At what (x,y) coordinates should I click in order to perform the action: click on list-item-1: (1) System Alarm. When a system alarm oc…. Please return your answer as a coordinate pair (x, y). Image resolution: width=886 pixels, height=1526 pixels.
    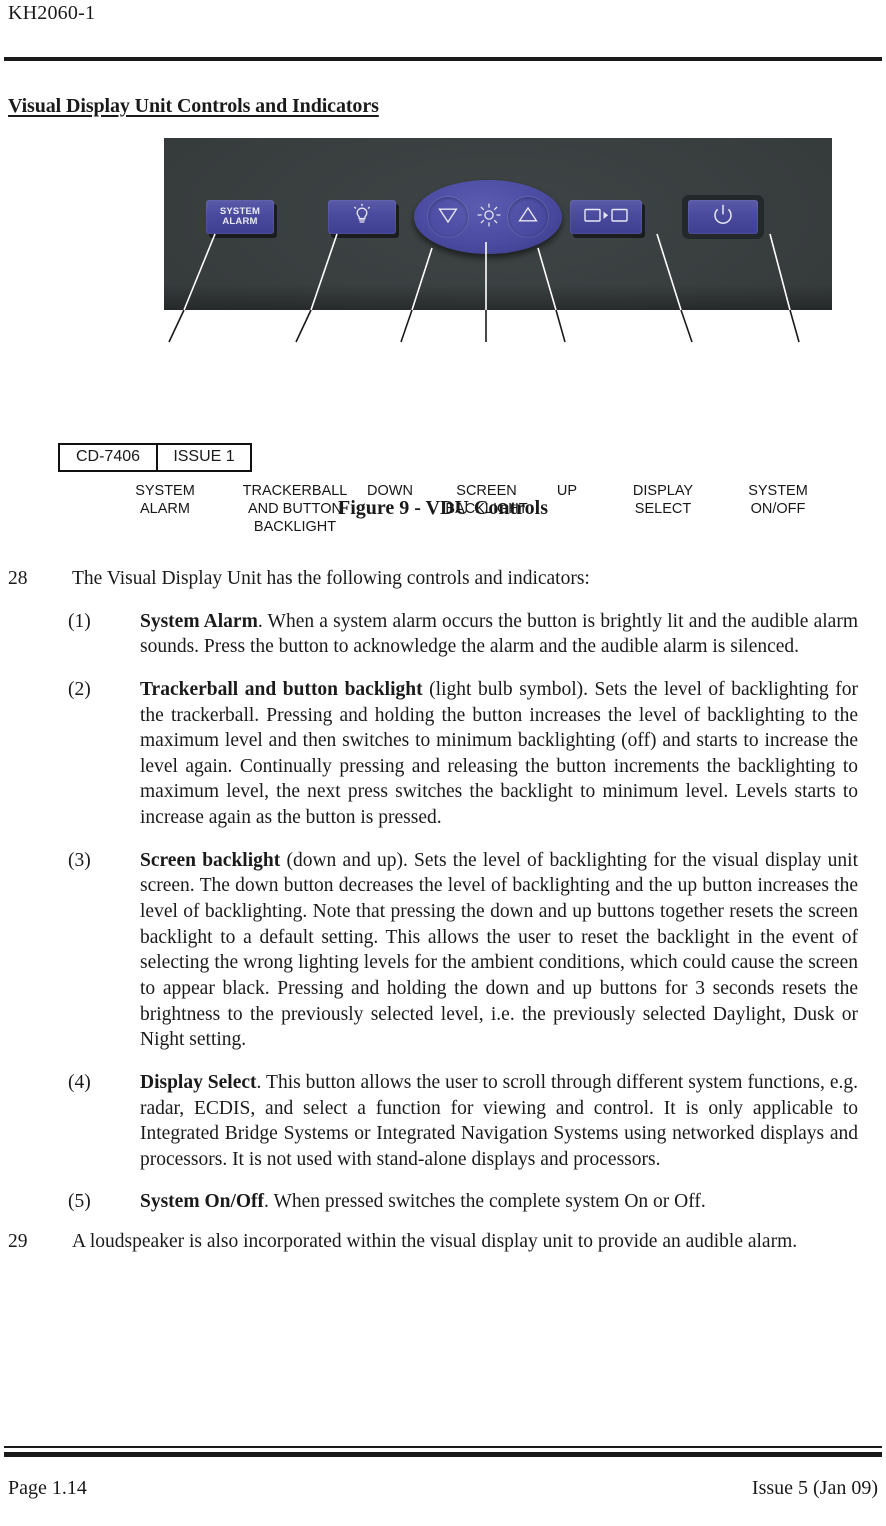
    Looking at the image, I should click on (443, 634).